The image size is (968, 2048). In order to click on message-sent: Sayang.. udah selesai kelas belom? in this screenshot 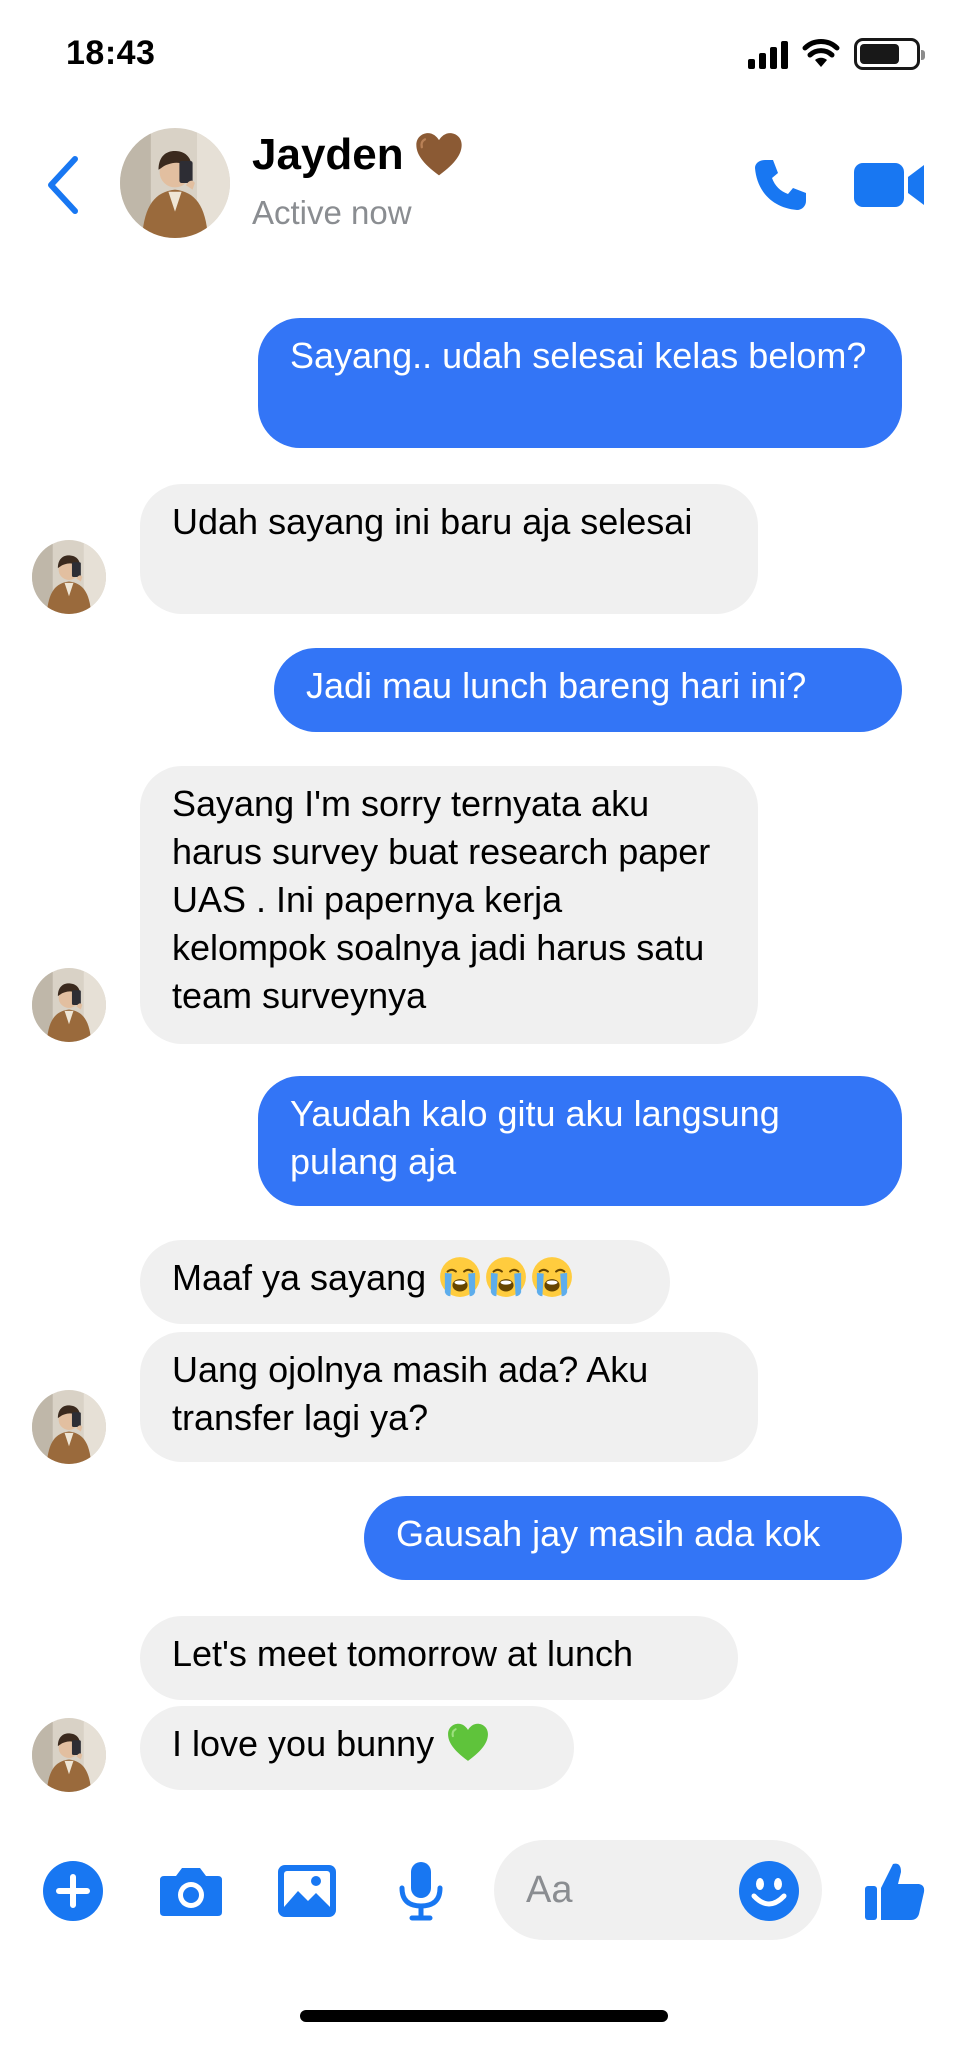, I will do `click(580, 383)`.